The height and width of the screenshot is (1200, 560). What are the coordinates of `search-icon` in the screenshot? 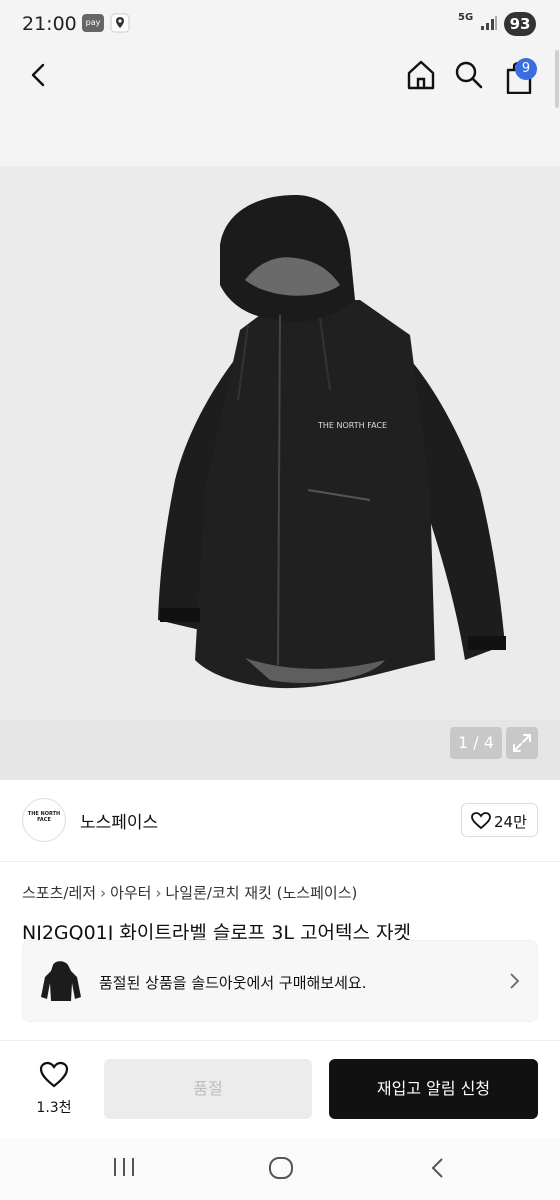 It's located at (469, 75).